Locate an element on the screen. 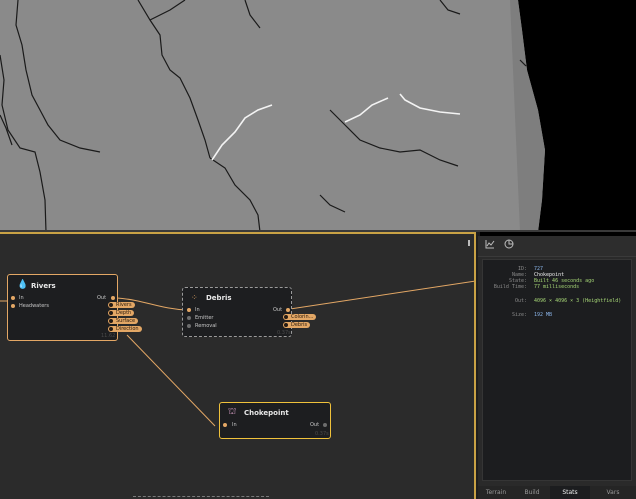 The image size is (636, 499). stat-label-build-time: Build Time: is located at coordinates (510, 287).